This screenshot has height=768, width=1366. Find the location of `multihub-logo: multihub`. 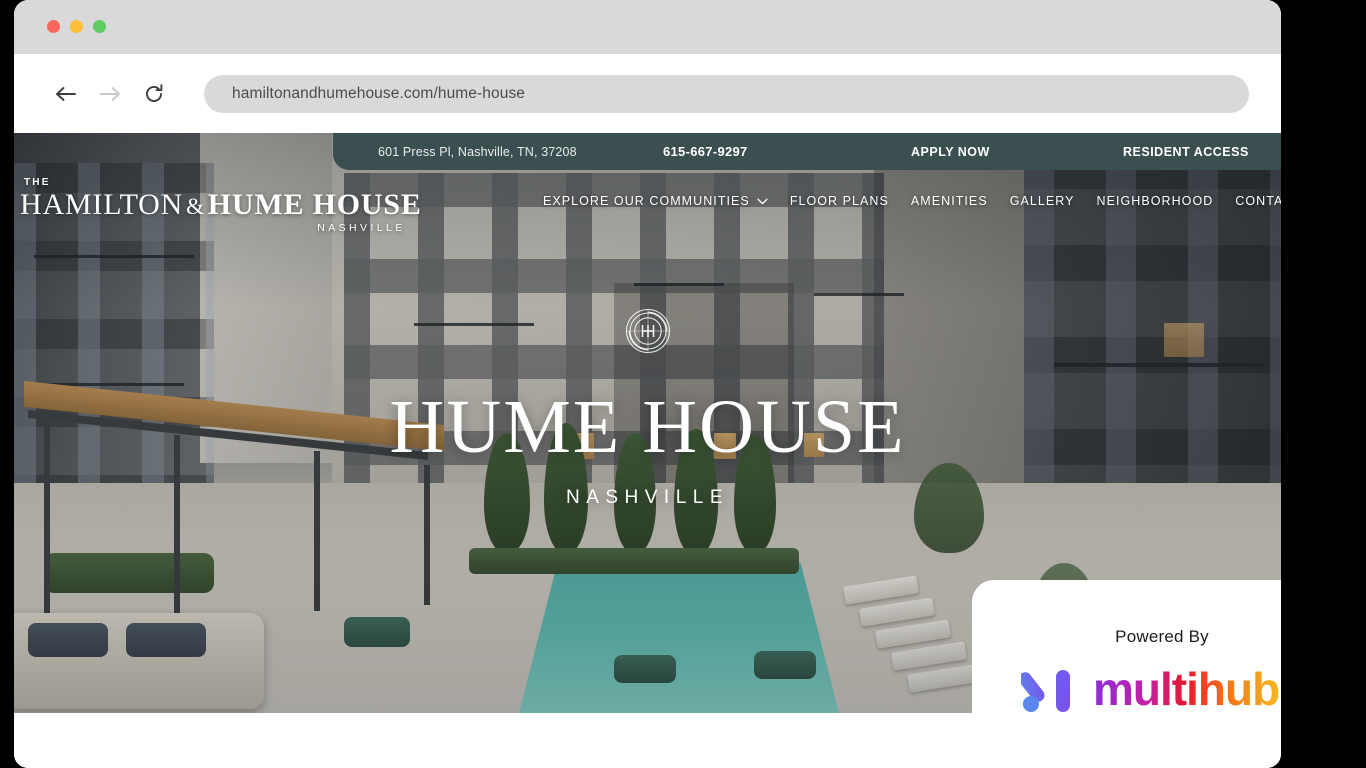

multihub-logo: multihub is located at coordinates (1149, 688).